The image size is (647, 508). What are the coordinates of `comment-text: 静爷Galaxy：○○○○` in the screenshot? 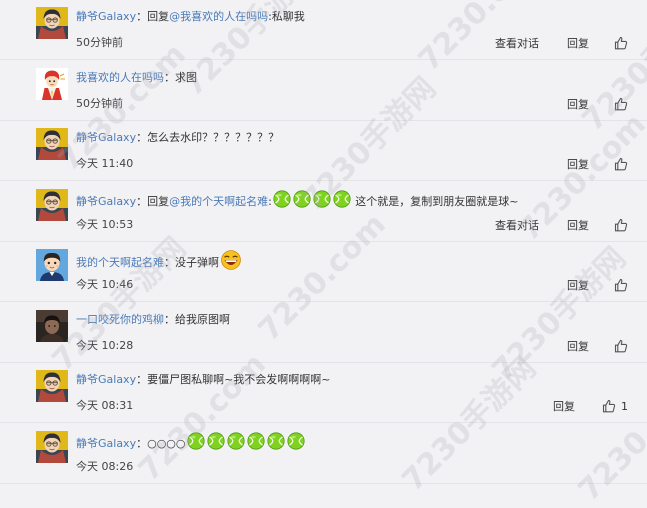 It's located at (191, 440).